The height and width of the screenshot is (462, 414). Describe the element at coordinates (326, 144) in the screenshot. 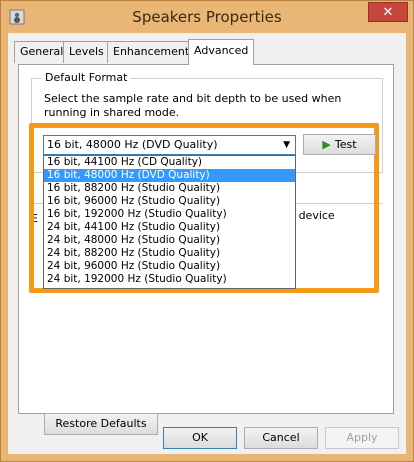

I see `play-icon: ▶` at that location.